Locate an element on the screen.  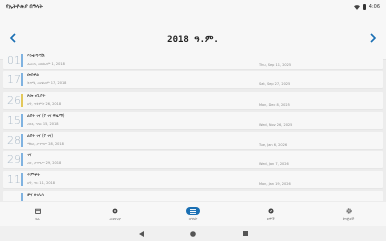
row-holiday-name: መስቀል is located at coordinates (33, 75).